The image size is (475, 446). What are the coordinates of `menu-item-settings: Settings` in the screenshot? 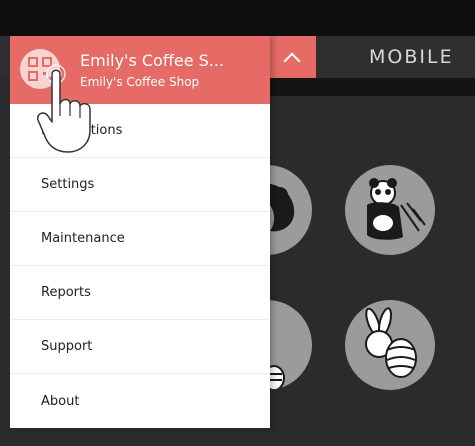 It's located at (140, 185).